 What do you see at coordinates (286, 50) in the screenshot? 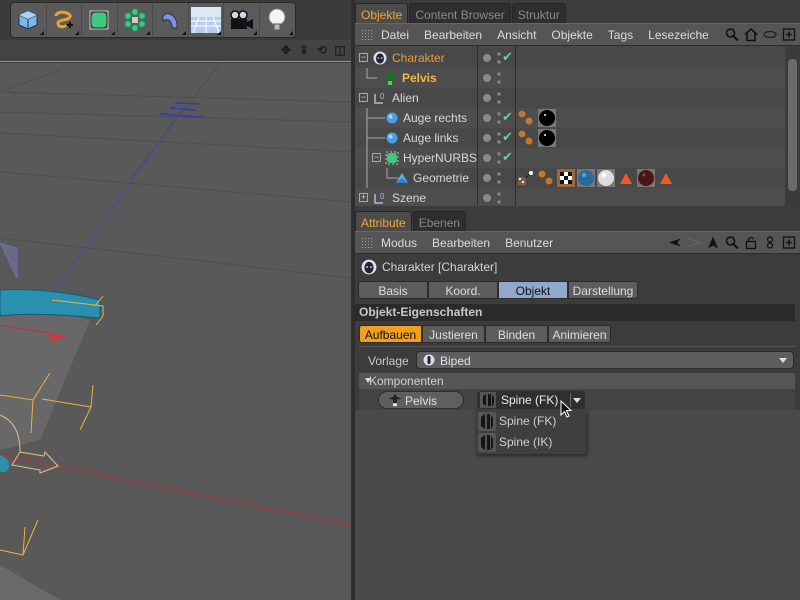
I see `move-view-icon: ✥` at bounding box center [286, 50].